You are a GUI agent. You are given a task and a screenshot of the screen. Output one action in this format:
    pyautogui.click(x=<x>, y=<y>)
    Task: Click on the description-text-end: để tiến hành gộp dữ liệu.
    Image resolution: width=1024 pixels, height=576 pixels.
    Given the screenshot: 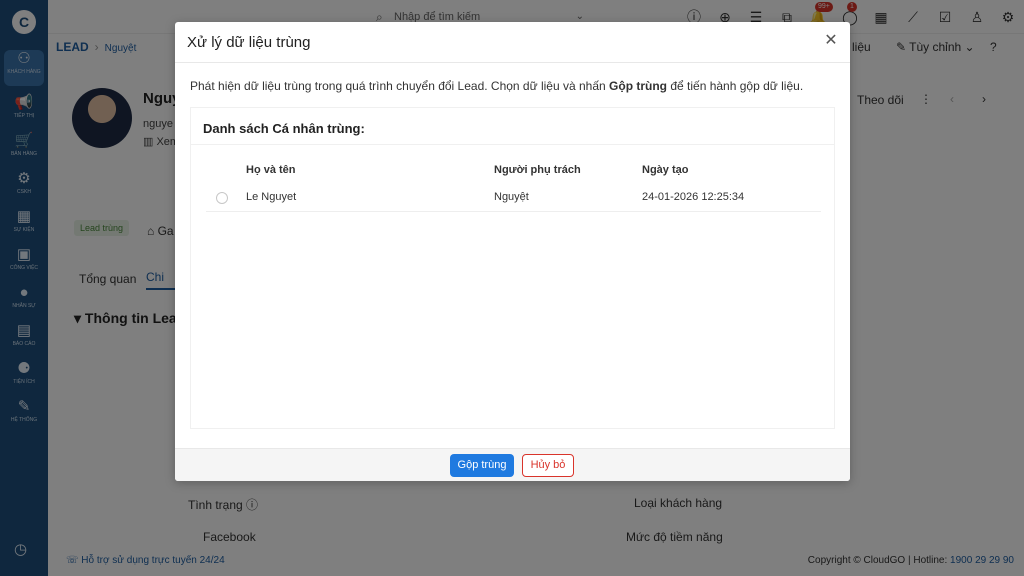 What is the action you would take?
    pyautogui.click(x=735, y=86)
    